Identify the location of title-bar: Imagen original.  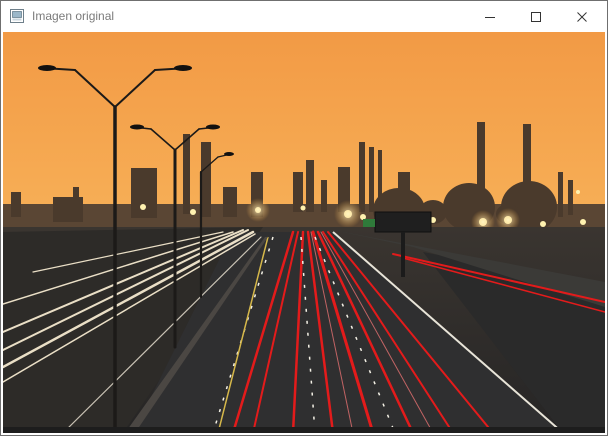
(304, 16).